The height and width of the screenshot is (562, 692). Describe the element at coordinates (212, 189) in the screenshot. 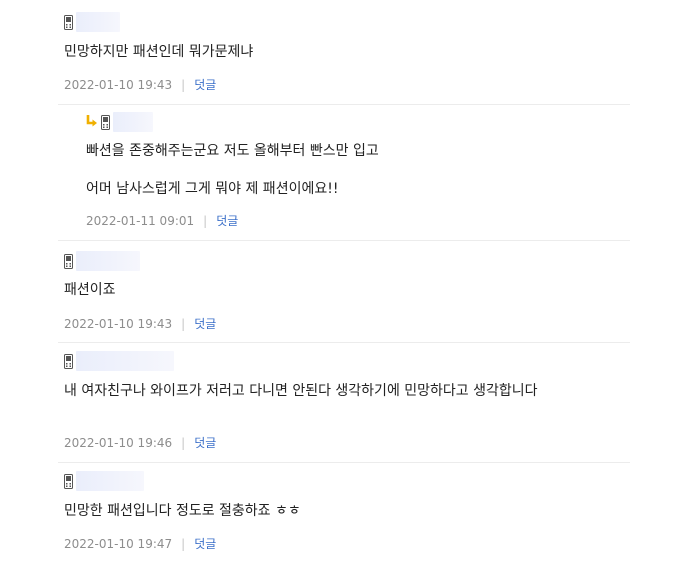

I see `comment-text-line-2: 어머 남사스럽게 그게 뭐야 제 패션이에요!!` at that location.